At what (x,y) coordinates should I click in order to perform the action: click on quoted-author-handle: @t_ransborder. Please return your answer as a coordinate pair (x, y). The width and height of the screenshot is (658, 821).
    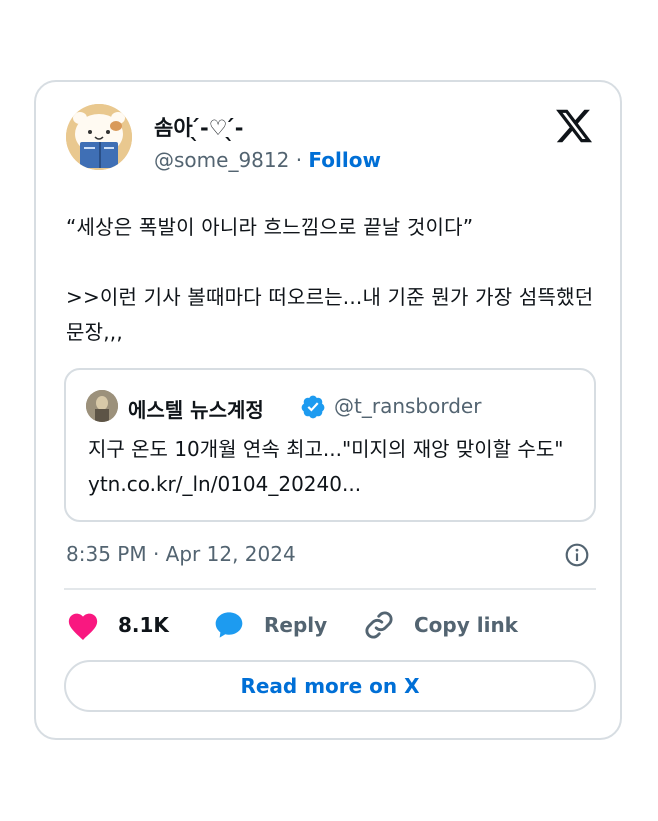
    Looking at the image, I should click on (408, 406).